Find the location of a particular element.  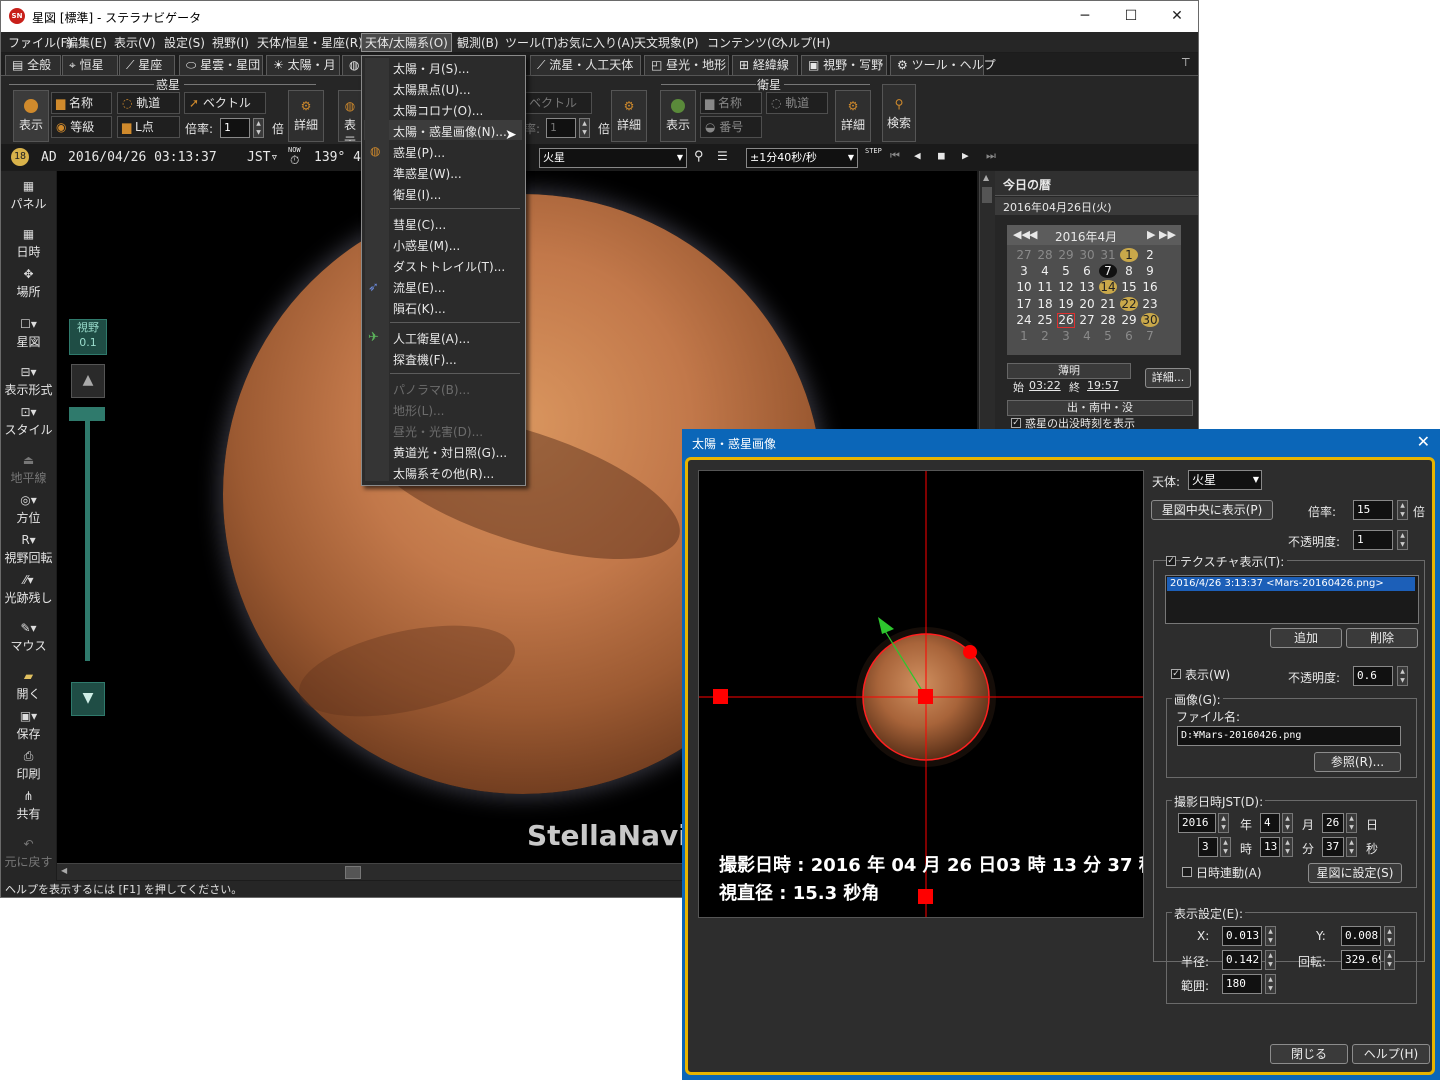

zoom-slider-track is located at coordinates (87, 540).